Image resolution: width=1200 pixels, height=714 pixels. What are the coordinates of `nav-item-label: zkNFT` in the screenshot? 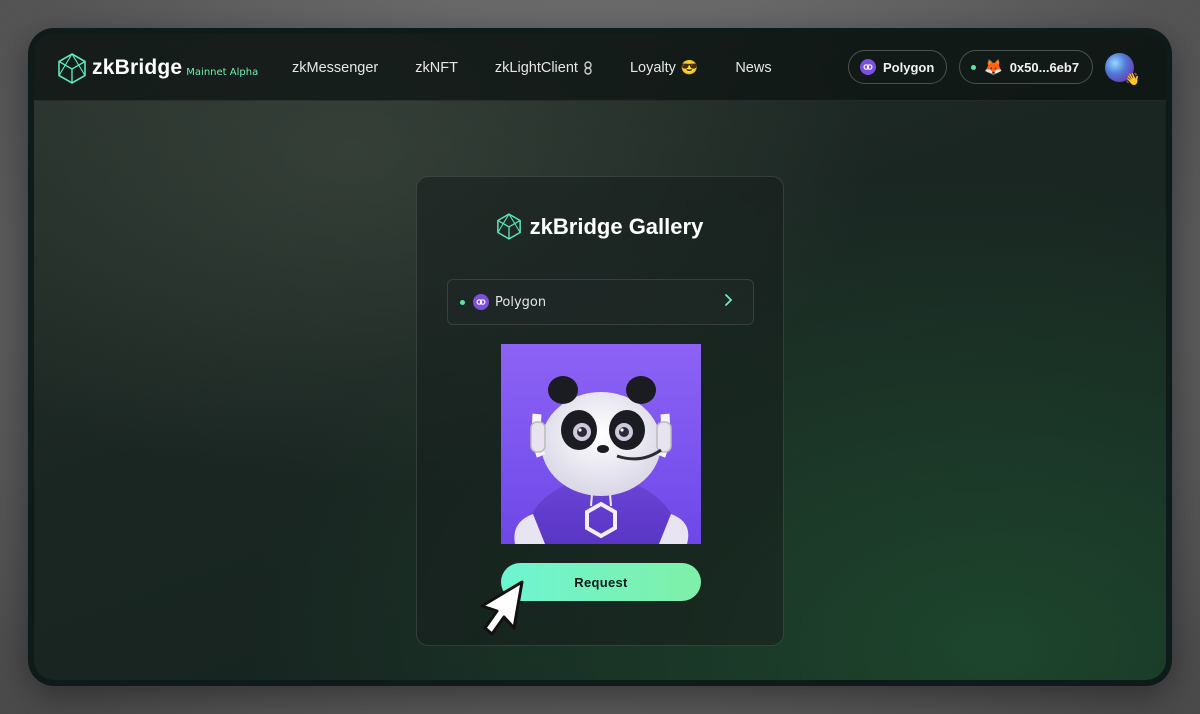 It's located at (436, 67).